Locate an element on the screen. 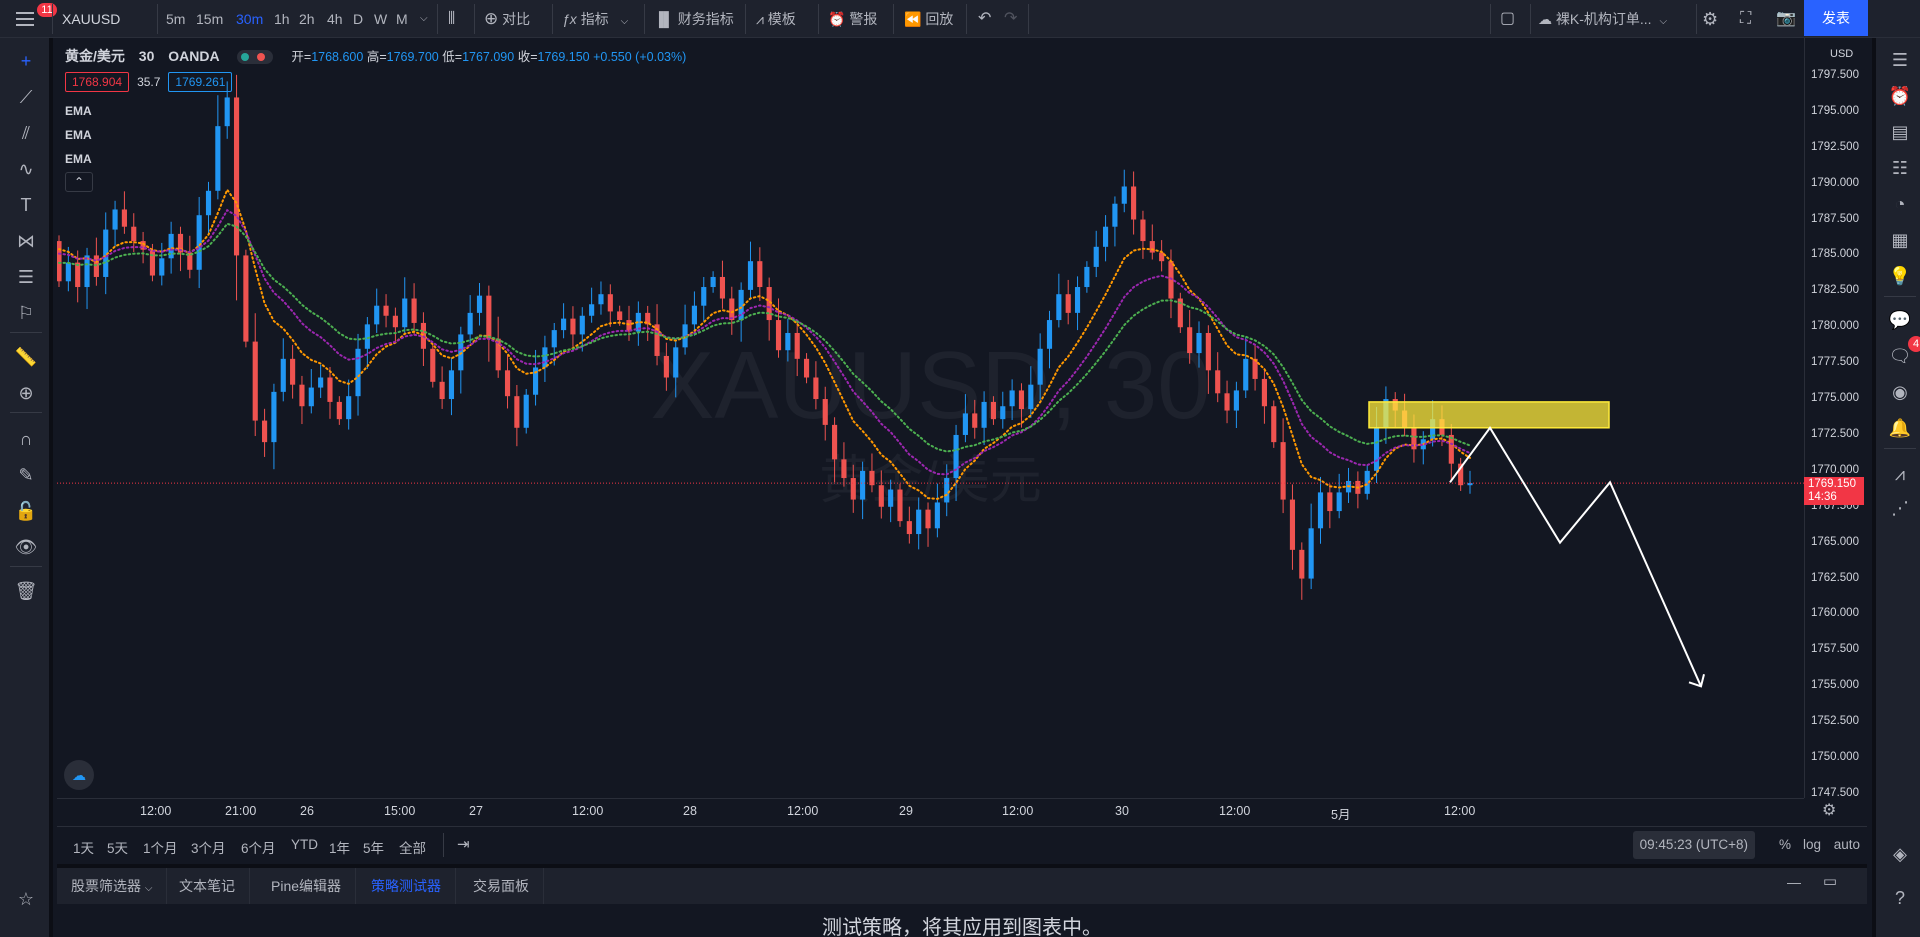 The image size is (1920, 937). layers-icon: ◈ is located at coordinates (1900, 854).